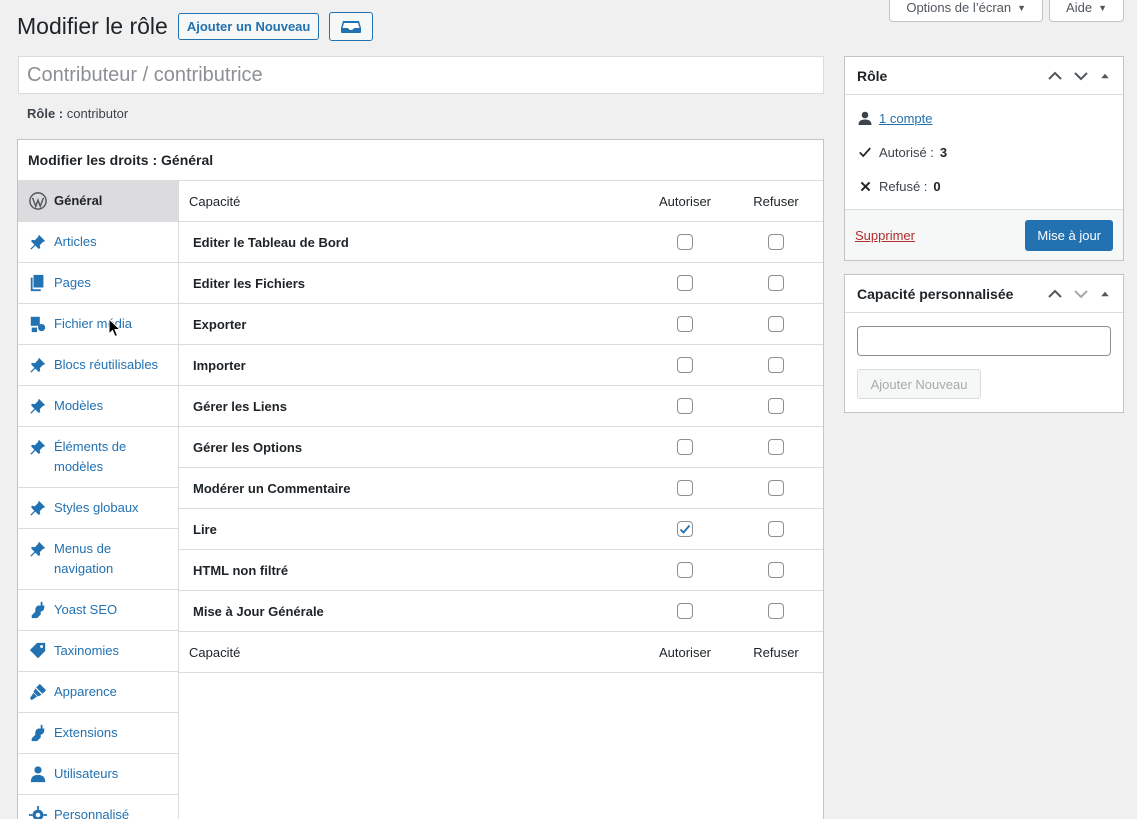 The image size is (1137, 819). I want to click on help-label: Aide, so click(1079, 7).